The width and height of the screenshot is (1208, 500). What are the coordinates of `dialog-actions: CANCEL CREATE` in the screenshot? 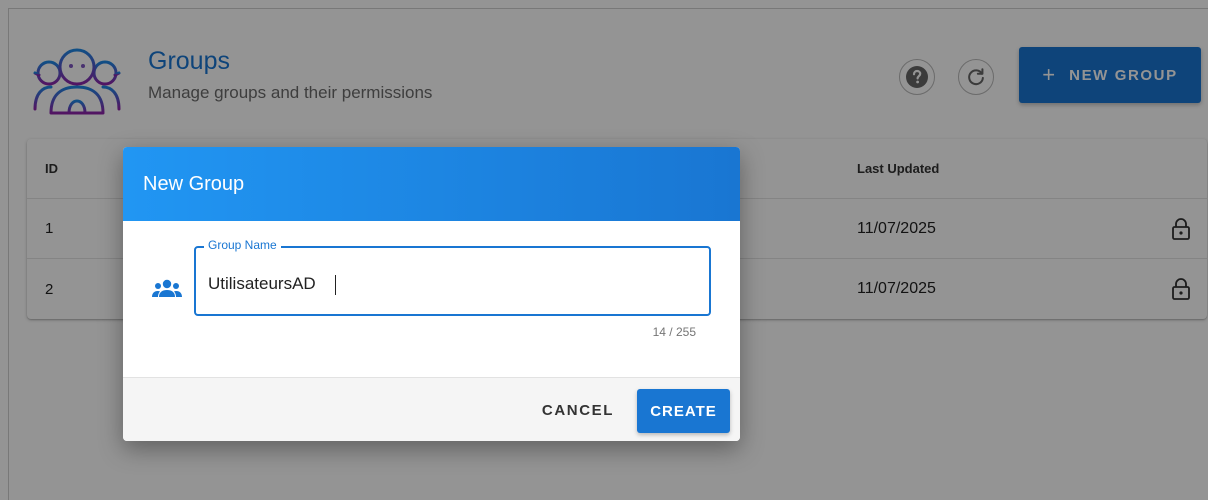 It's located at (431, 409).